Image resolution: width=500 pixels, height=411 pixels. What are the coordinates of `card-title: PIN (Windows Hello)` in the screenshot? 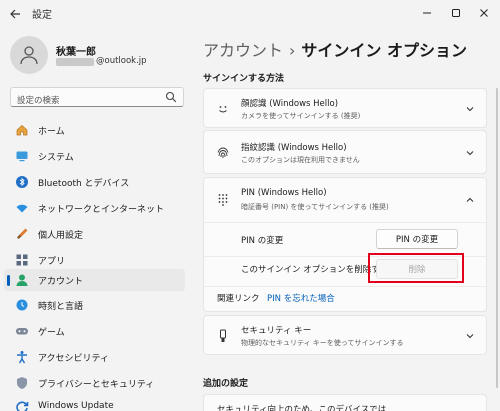 It's located at (284, 193).